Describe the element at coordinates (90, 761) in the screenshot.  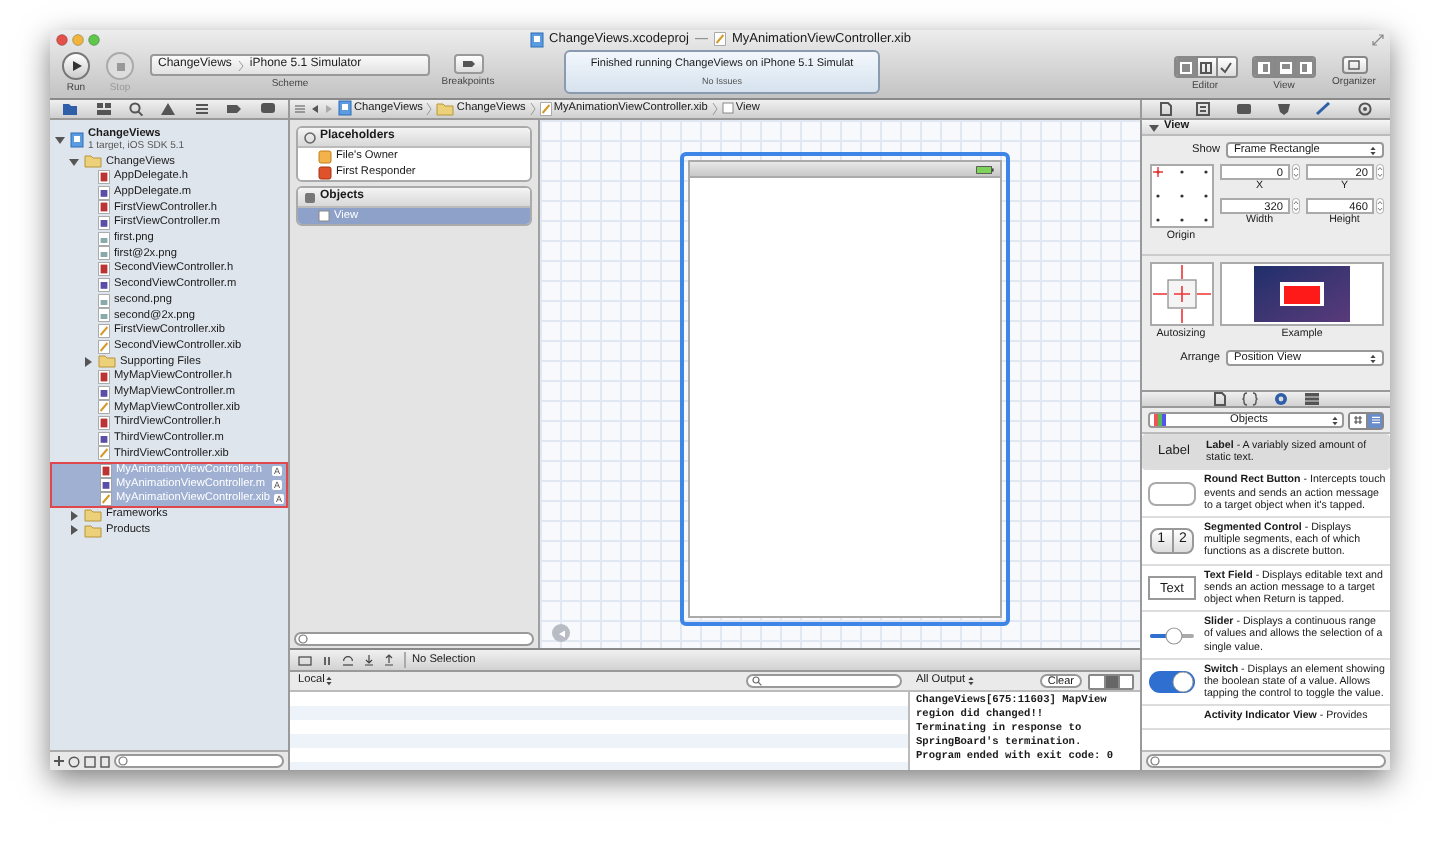
I see `box-icon` at that location.